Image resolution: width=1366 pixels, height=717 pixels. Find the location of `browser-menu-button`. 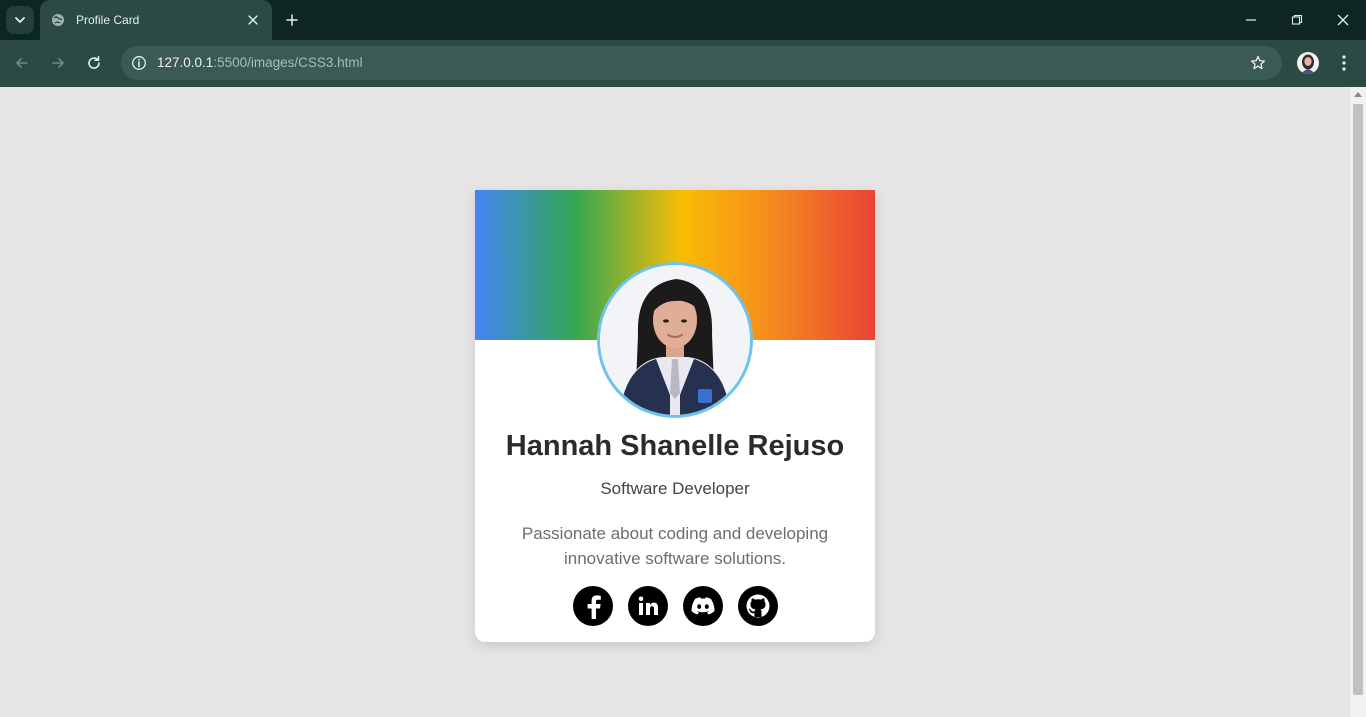

browser-menu-button is located at coordinates (1344, 63).